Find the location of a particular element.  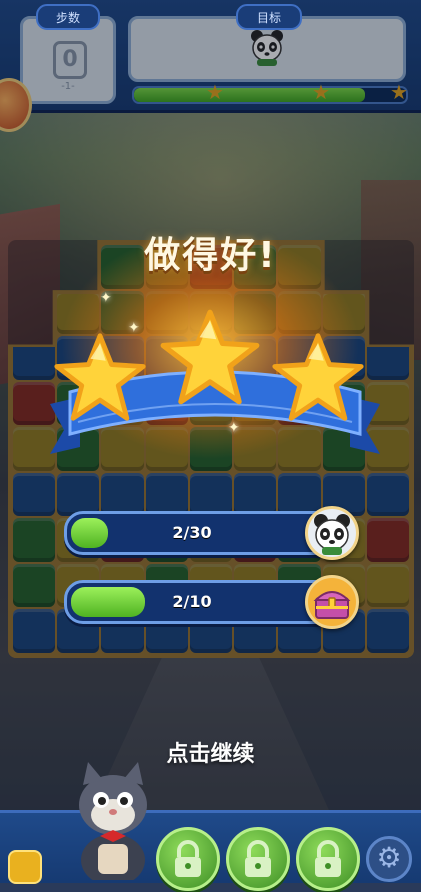

treasure-chest-icon is located at coordinates (332, 602).